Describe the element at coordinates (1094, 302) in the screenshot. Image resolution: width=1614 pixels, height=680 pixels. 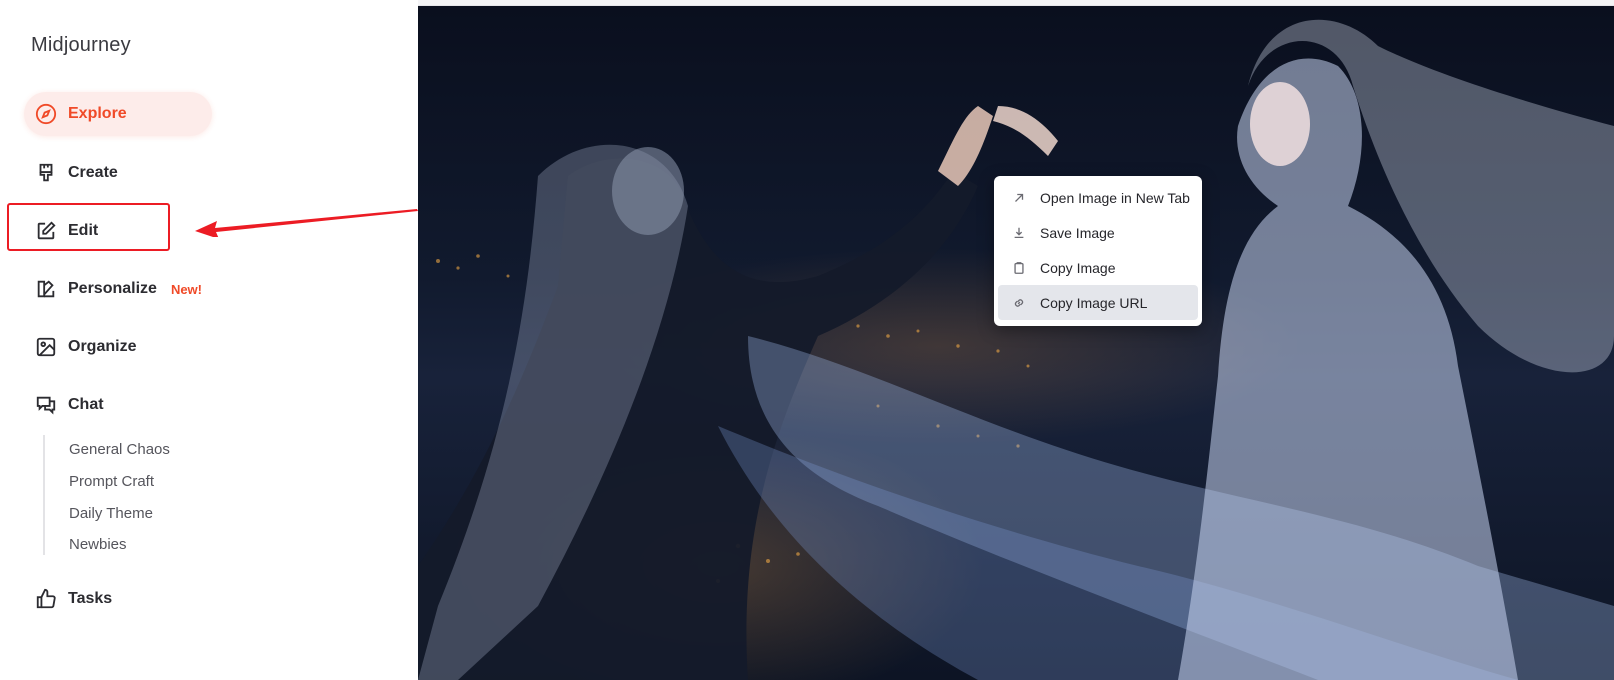
I see `menu-item-label: Copy Image URL` at that location.